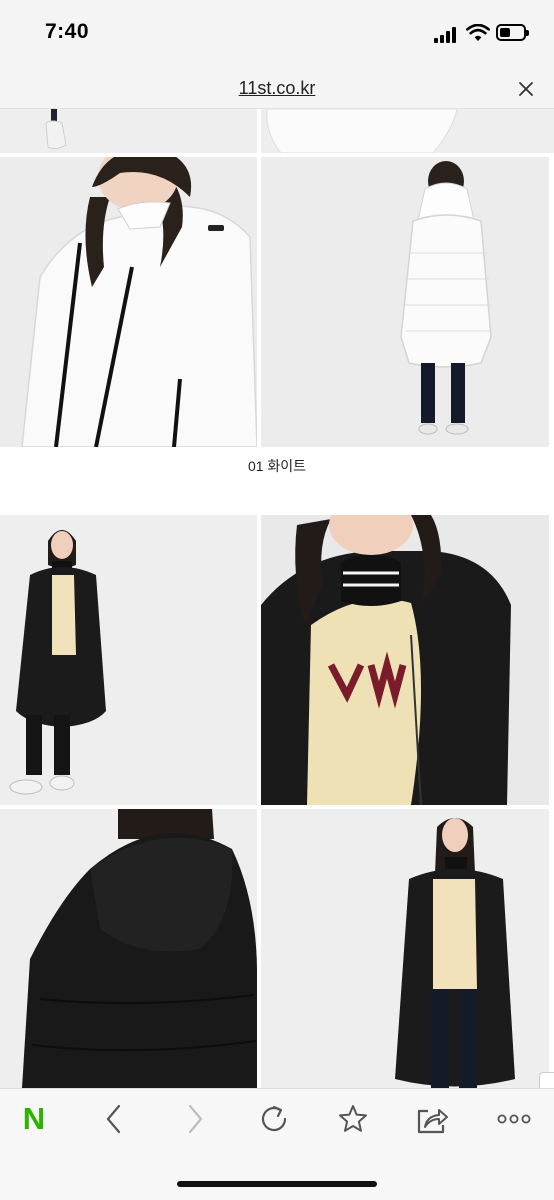  What do you see at coordinates (478, 32) in the screenshot?
I see `wifi-icon` at bounding box center [478, 32].